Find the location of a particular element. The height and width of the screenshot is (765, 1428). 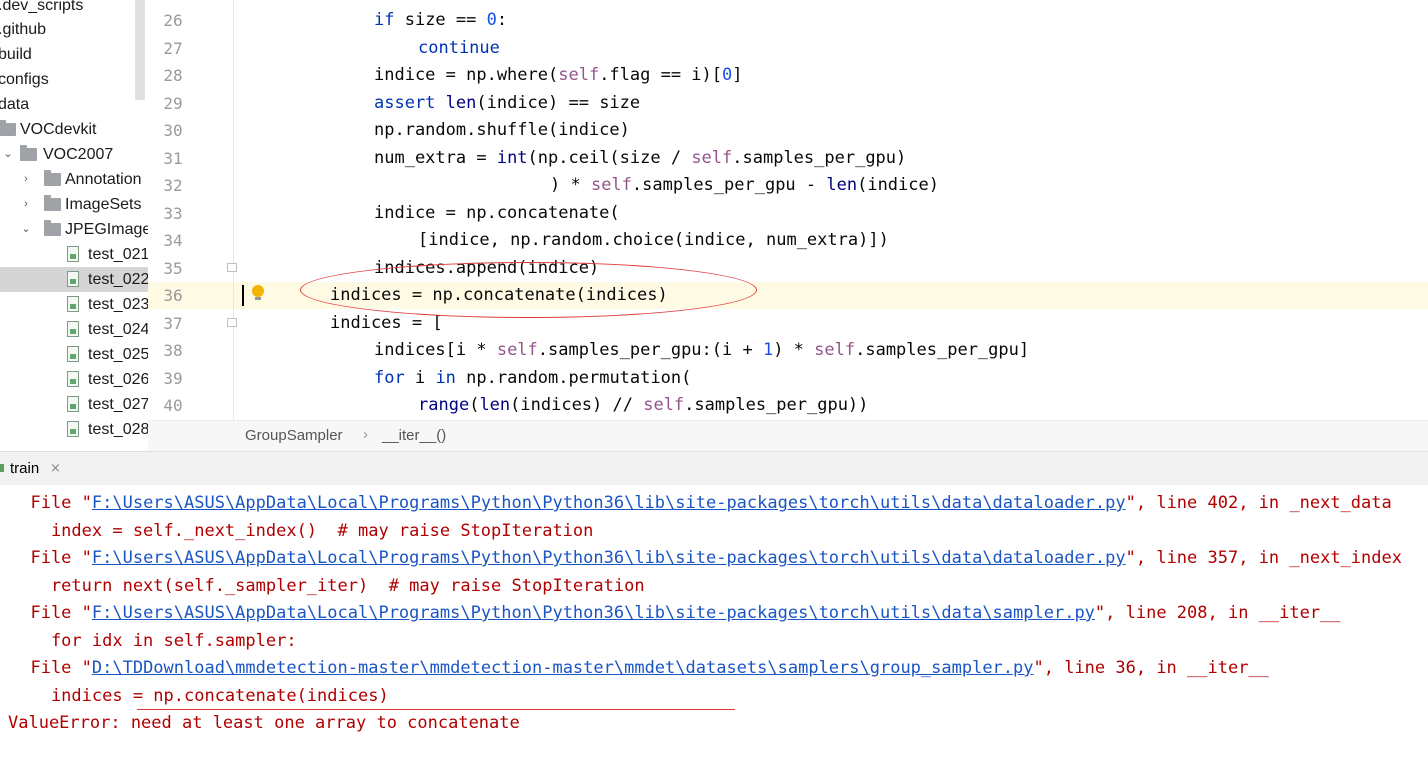

line-number: 31 is located at coordinates (173, 158).